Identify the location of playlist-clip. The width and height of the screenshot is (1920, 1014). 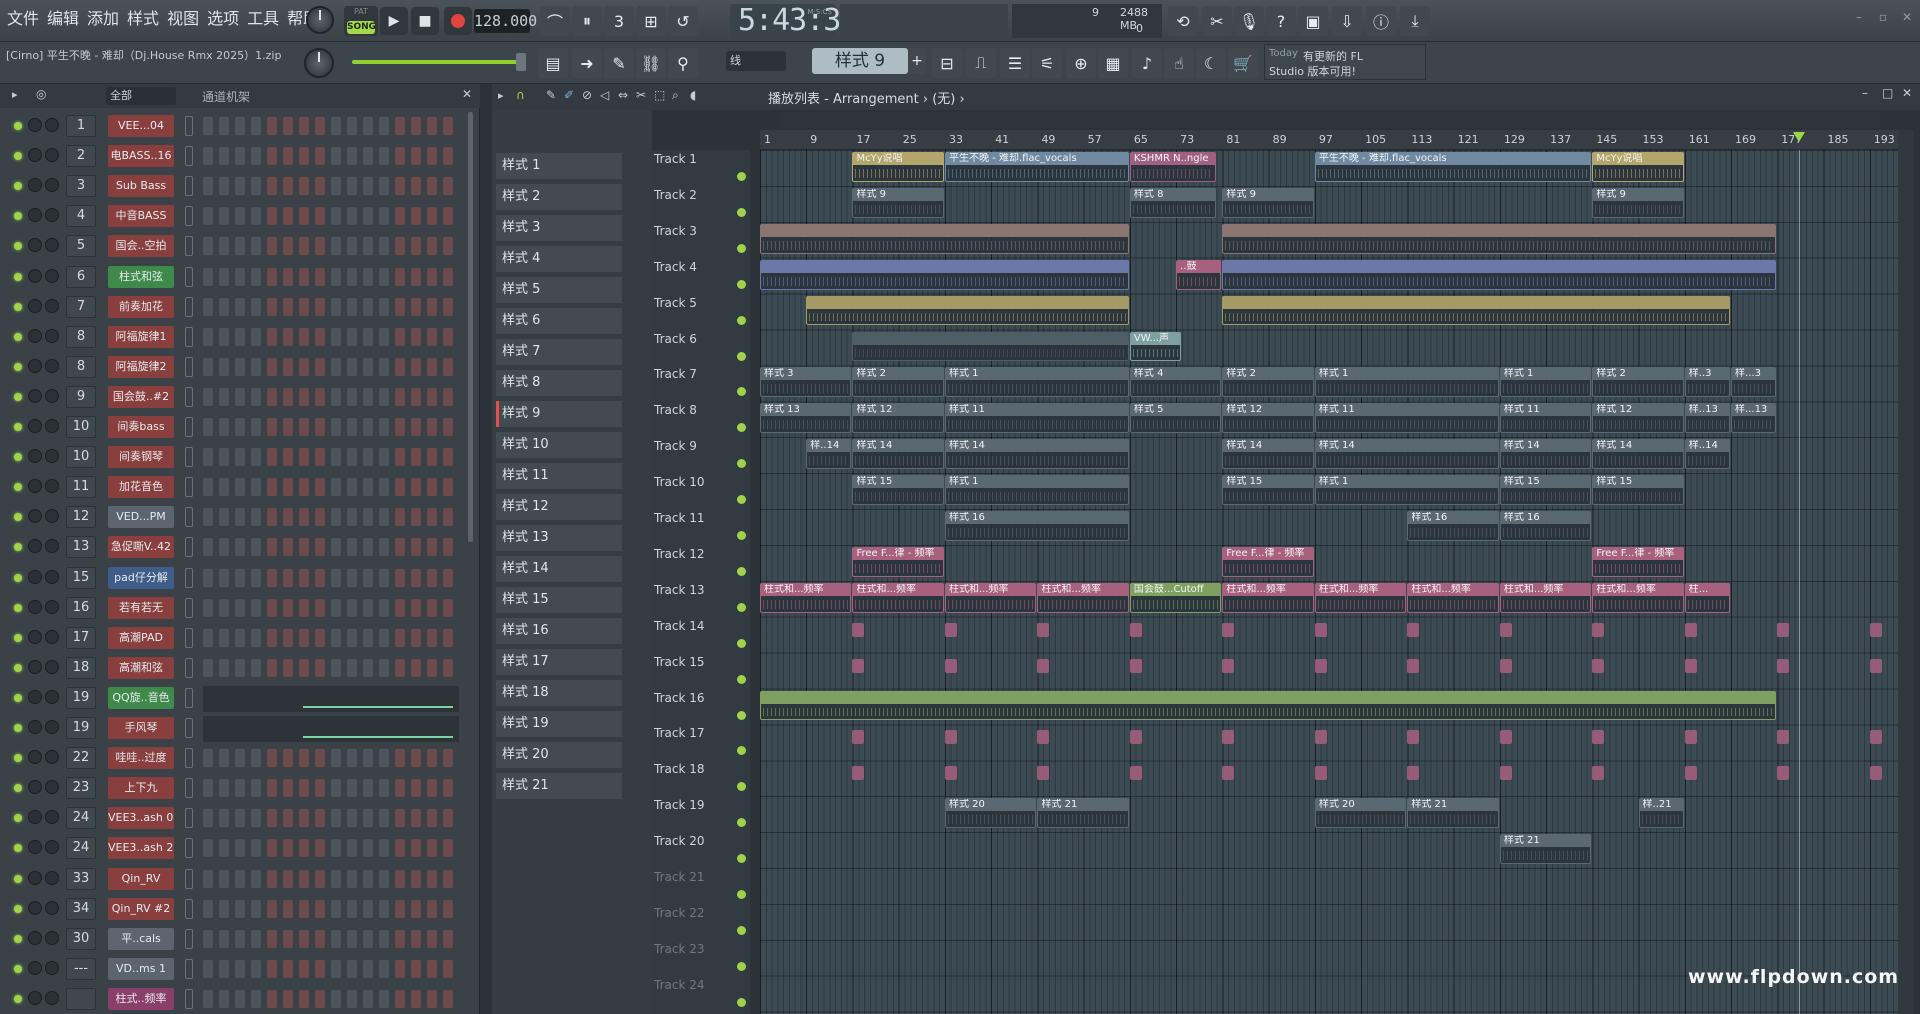
(1499, 274).